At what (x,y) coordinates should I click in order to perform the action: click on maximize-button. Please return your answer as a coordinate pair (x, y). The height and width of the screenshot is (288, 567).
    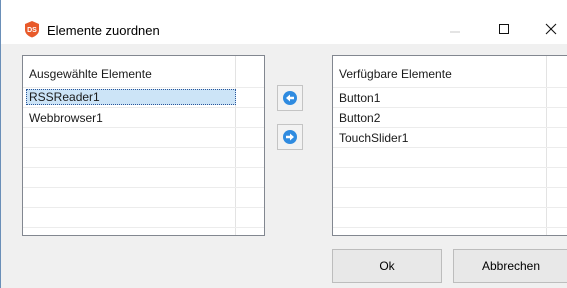
    Looking at the image, I should click on (504, 29).